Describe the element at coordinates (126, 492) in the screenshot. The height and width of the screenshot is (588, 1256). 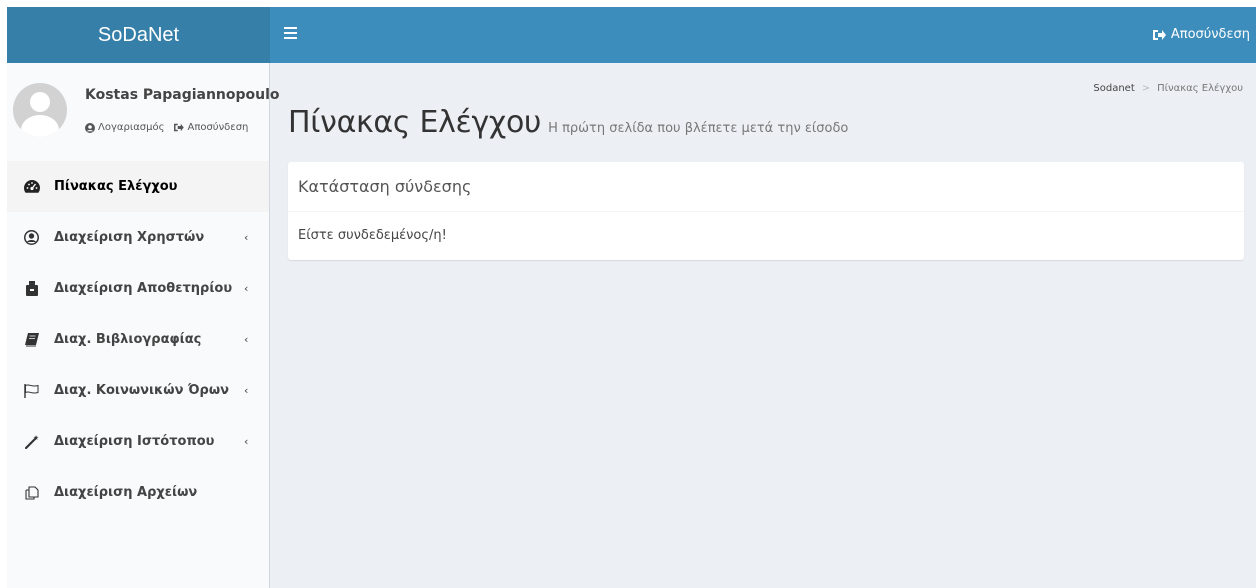
I see `sidebar-item-label: Διαχείριση Αρχείων` at that location.